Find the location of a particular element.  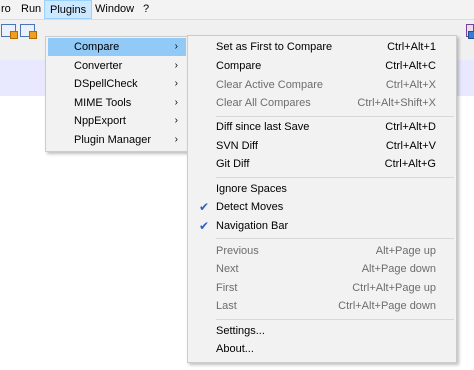

menu-item-label: SVN Diff is located at coordinates (237, 146).